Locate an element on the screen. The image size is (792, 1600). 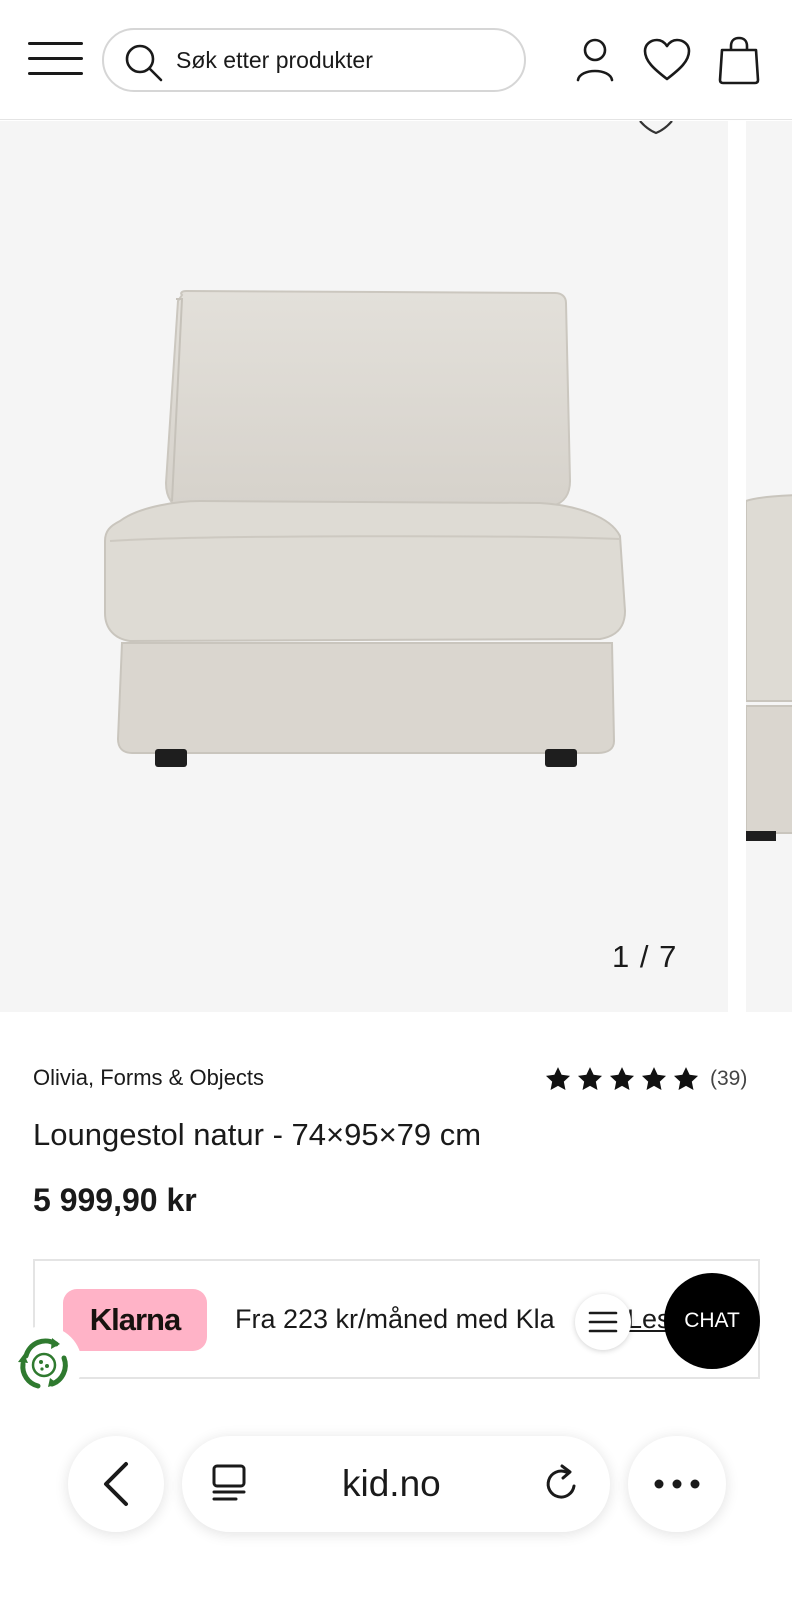
recycle-icon is located at coordinates (43, 1363).